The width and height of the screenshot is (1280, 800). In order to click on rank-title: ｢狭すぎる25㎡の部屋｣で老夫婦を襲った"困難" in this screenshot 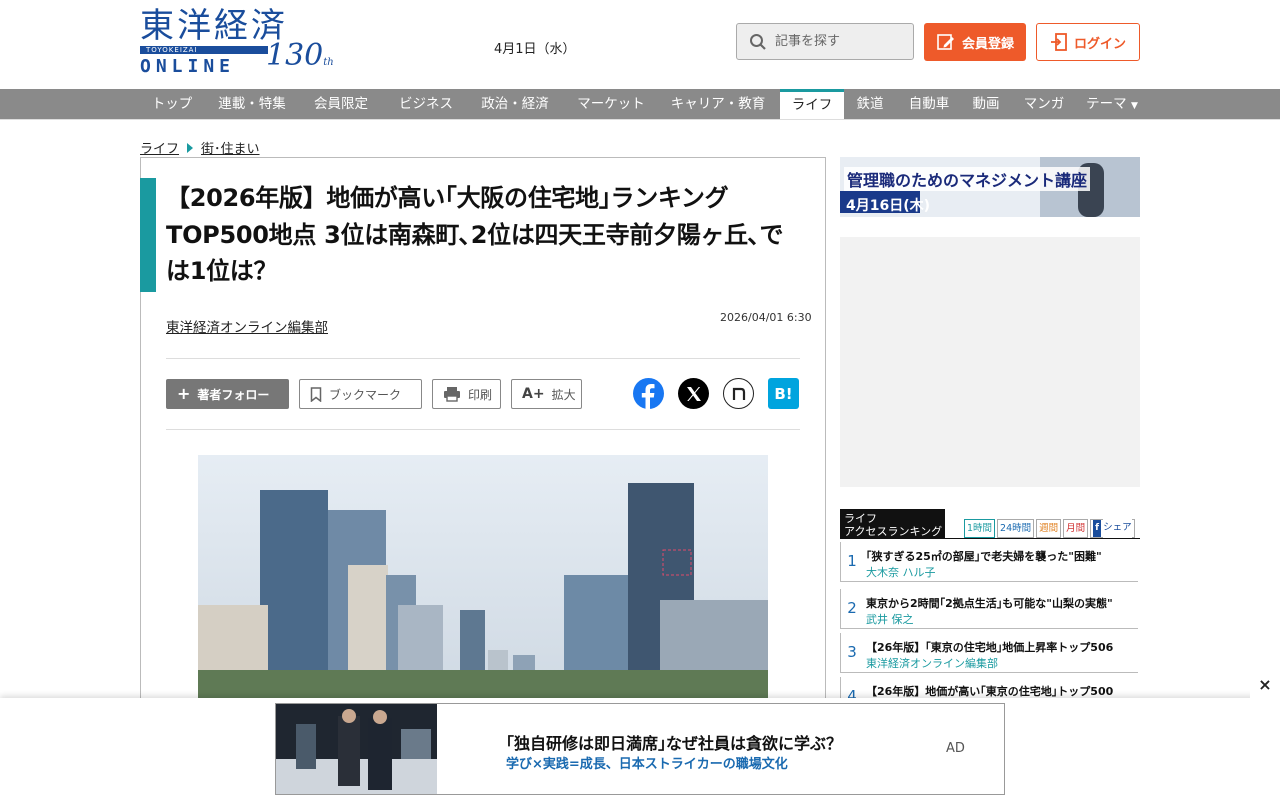, I will do `click(984, 556)`.